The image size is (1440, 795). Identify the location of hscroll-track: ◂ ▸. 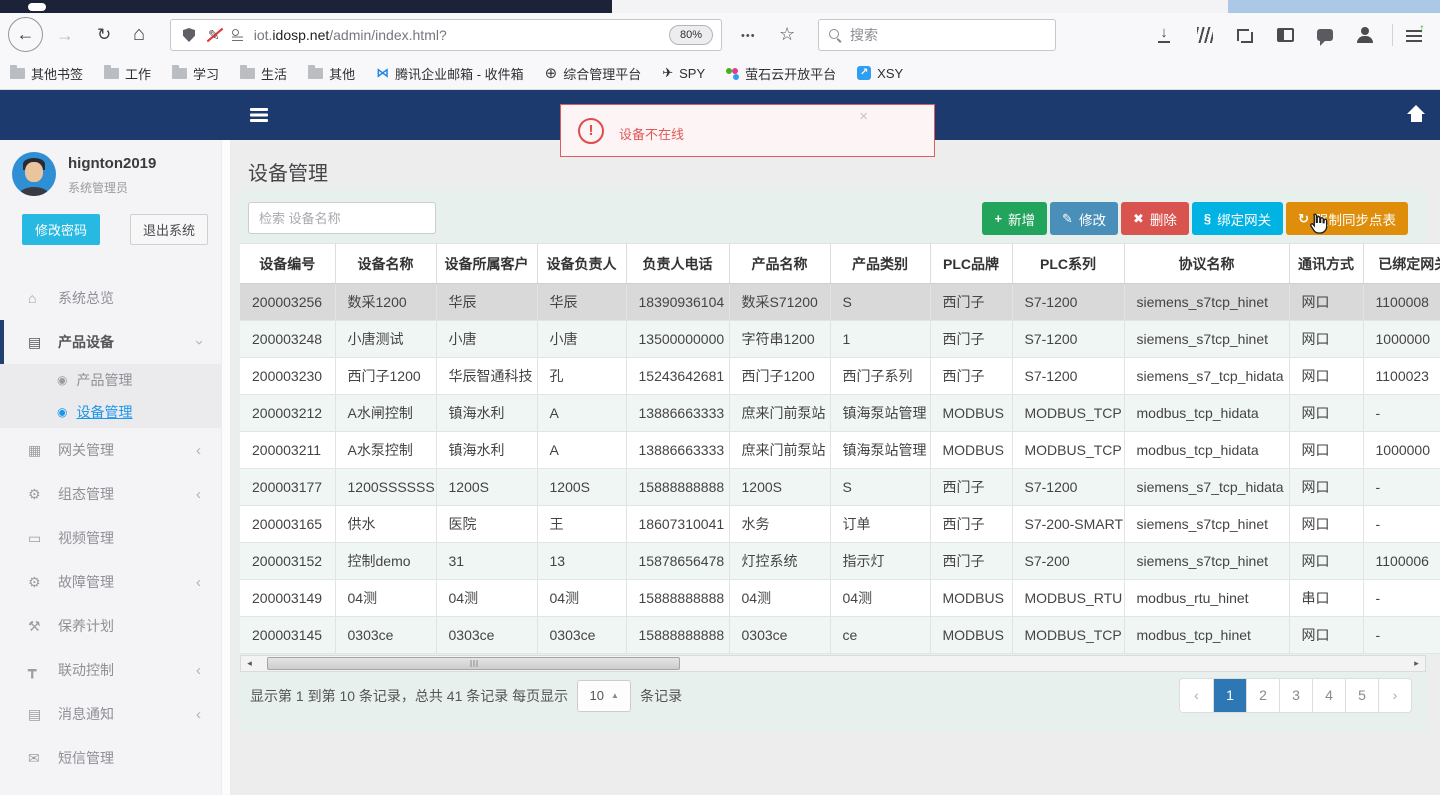
(833, 663).